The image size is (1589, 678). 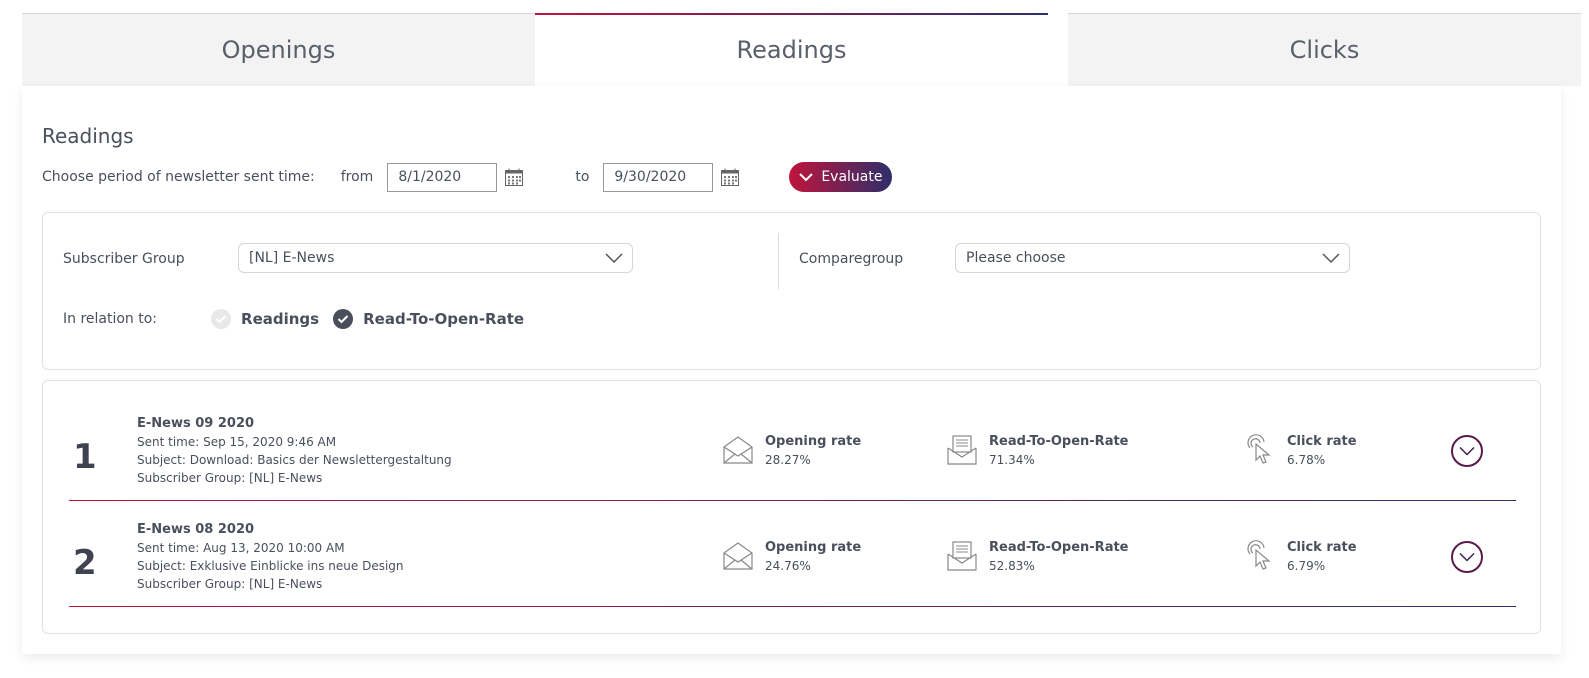 What do you see at coordinates (1300, 451) in the screenshot?
I see `click-rate-metric: Click rate 6.78%` at bounding box center [1300, 451].